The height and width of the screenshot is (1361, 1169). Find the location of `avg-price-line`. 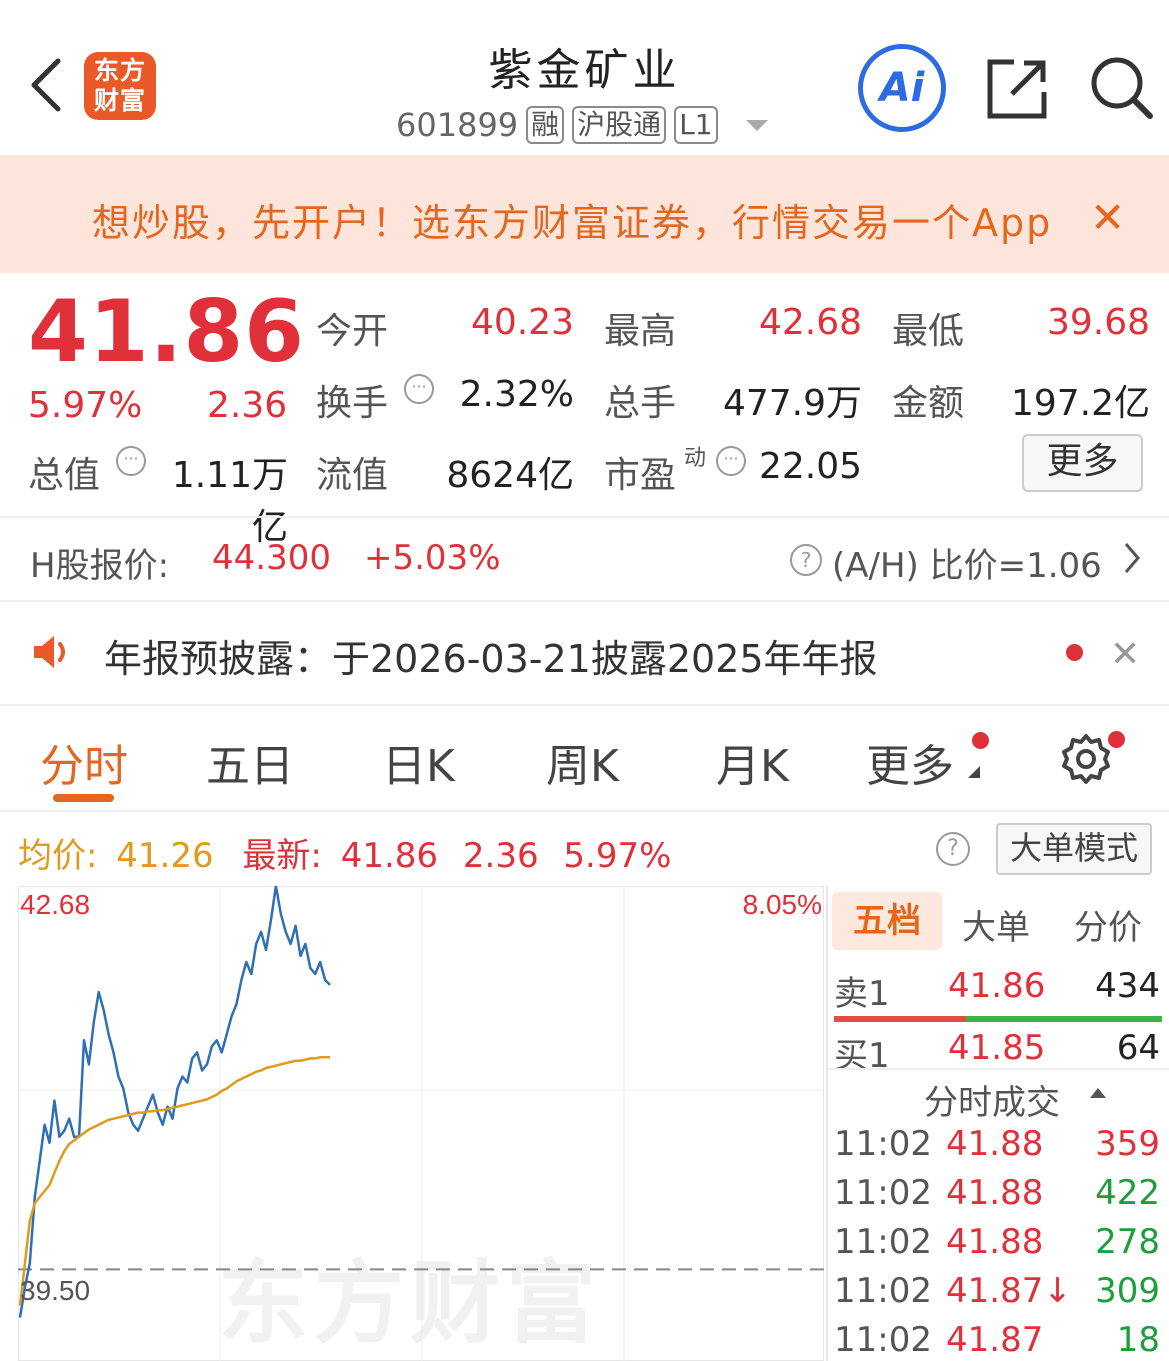

avg-price-line is located at coordinates (174, 1180).